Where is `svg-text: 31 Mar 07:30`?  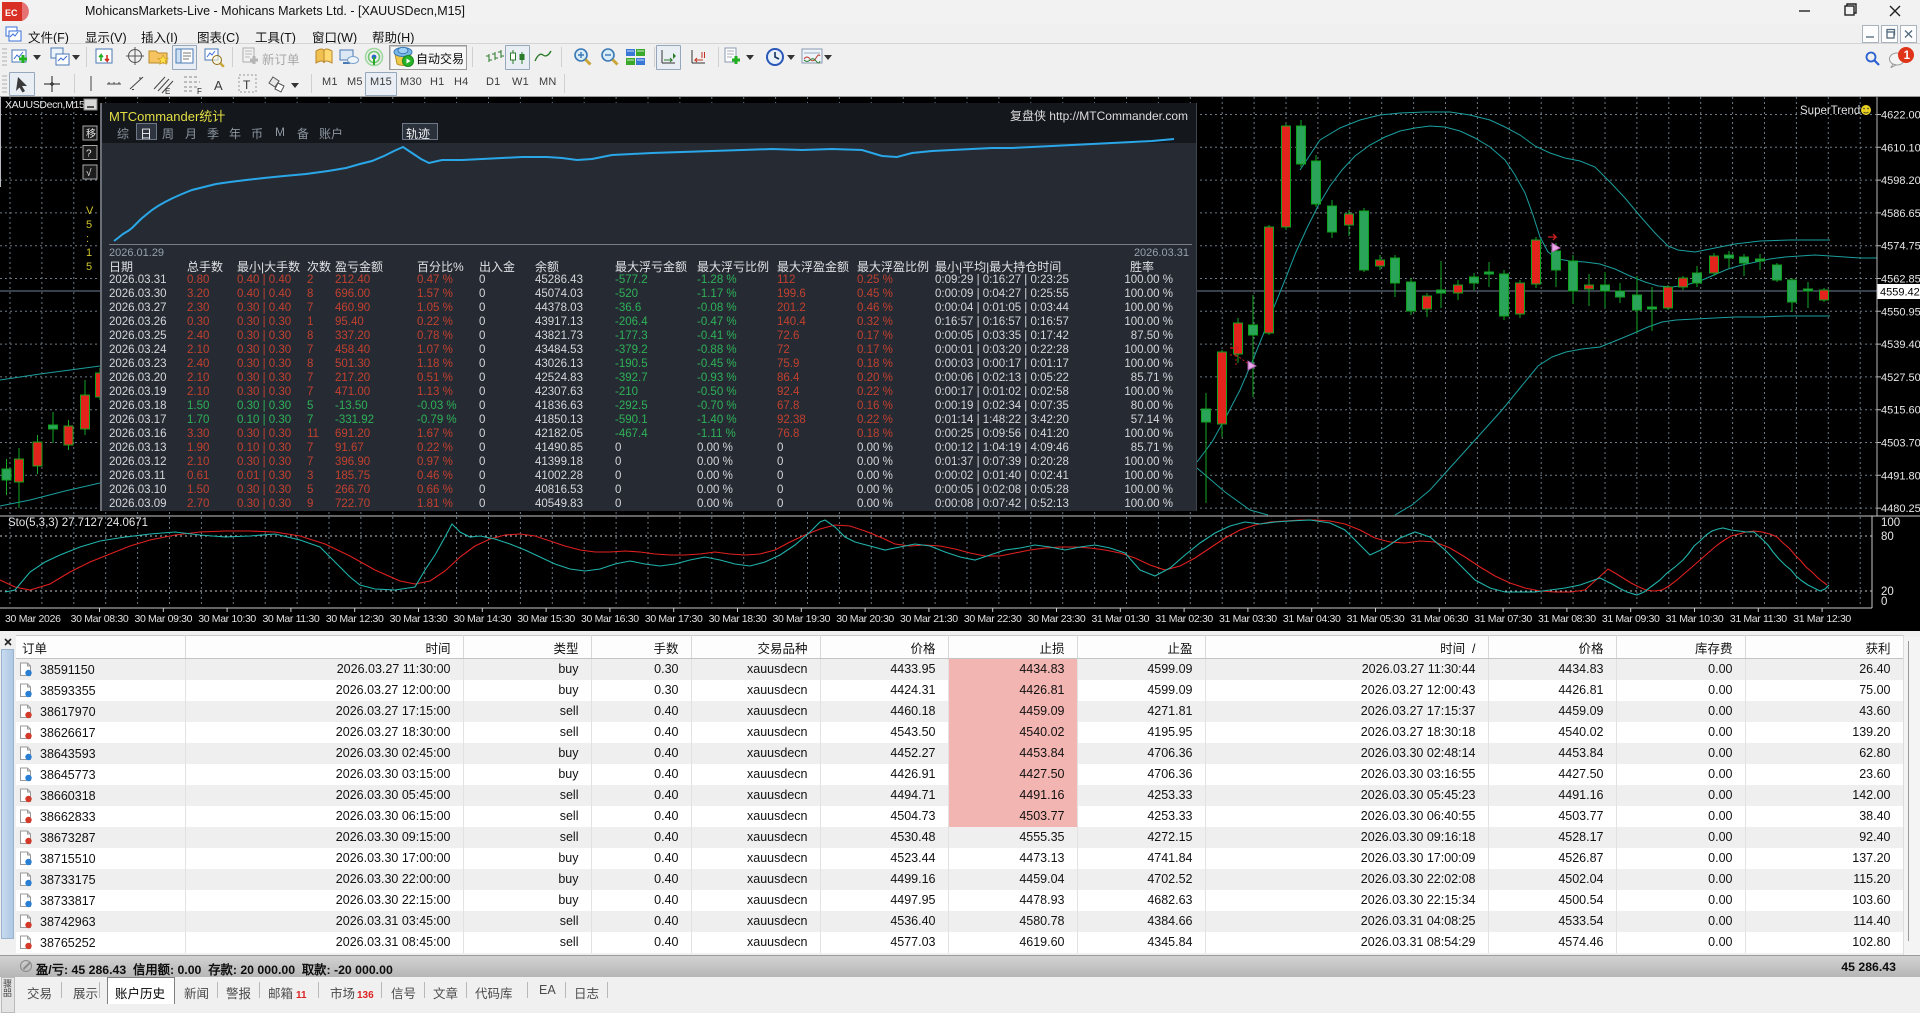
svg-text: 31 Mar 07:30 is located at coordinates (1503, 619).